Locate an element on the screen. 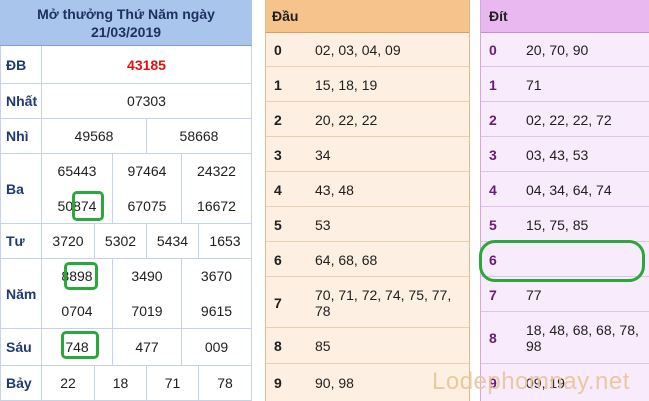  dit-row-values: 77 is located at coordinates (534, 294).